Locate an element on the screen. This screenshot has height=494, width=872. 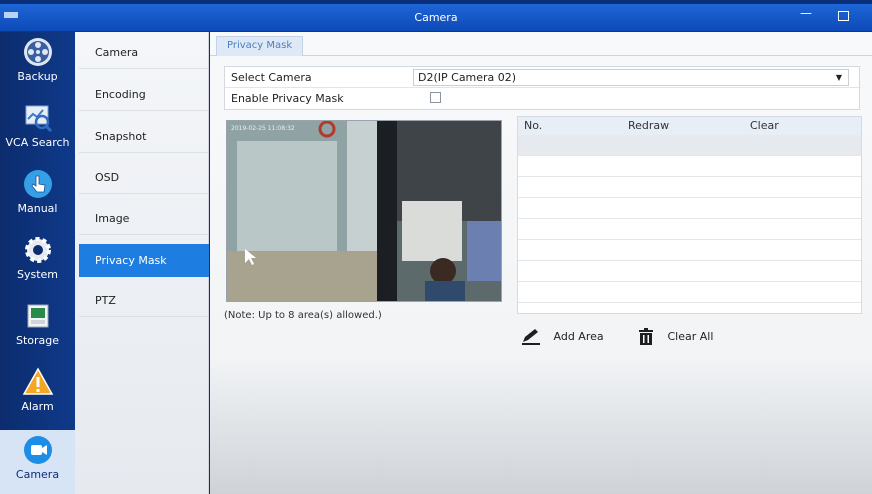
enable-privacy-mask-label: Enable Privacy Mask is located at coordinates (287, 98).